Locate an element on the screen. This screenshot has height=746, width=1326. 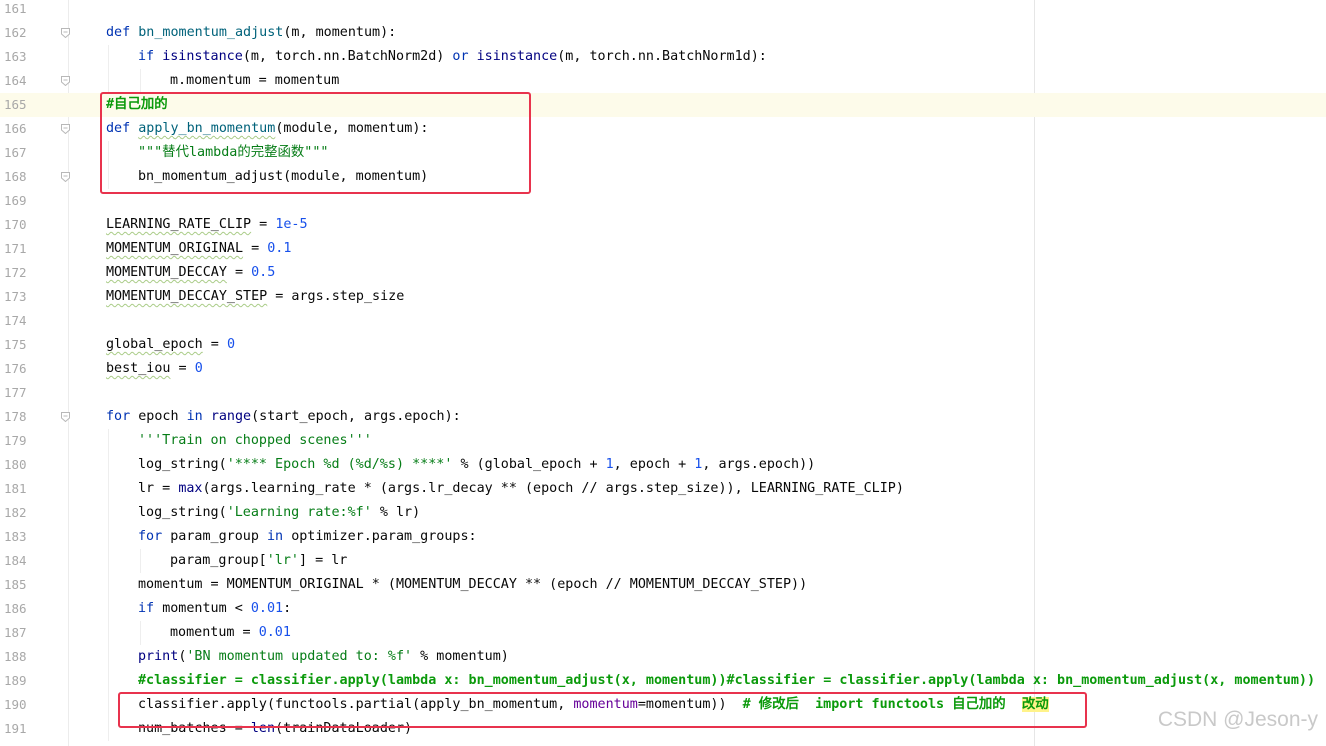
code-line: 186 if momentum < 0.01: is located at coordinates (663, 609).